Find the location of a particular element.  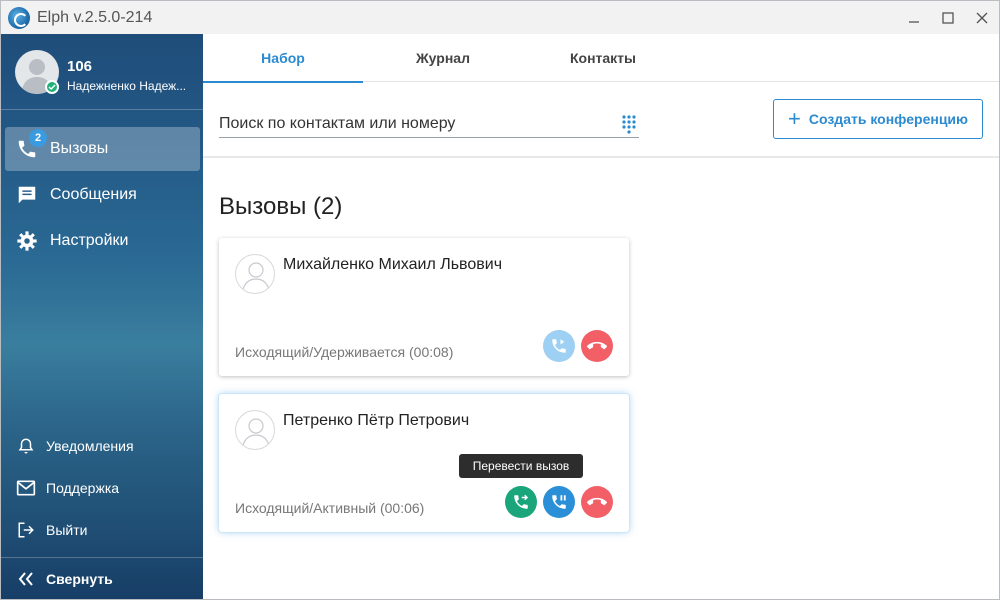

collapse-sidebar-button: Свернуть is located at coordinates (64, 579).